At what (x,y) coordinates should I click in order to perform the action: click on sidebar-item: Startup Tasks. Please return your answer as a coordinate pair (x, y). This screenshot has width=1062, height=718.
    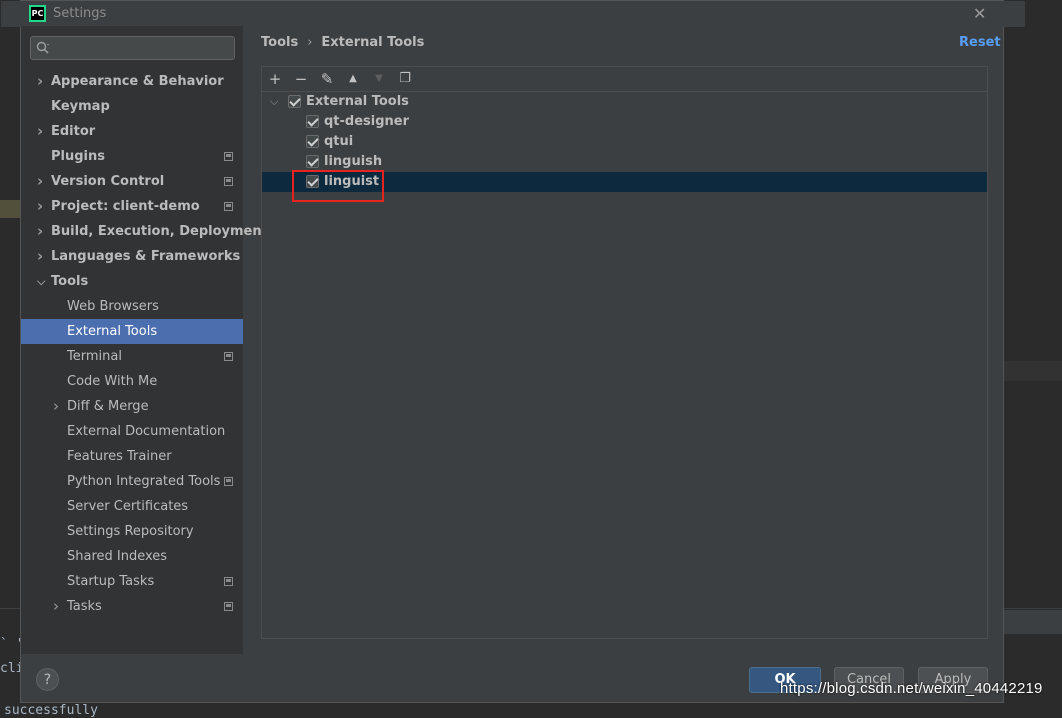
    Looking at the image, I should click on (132, 581).